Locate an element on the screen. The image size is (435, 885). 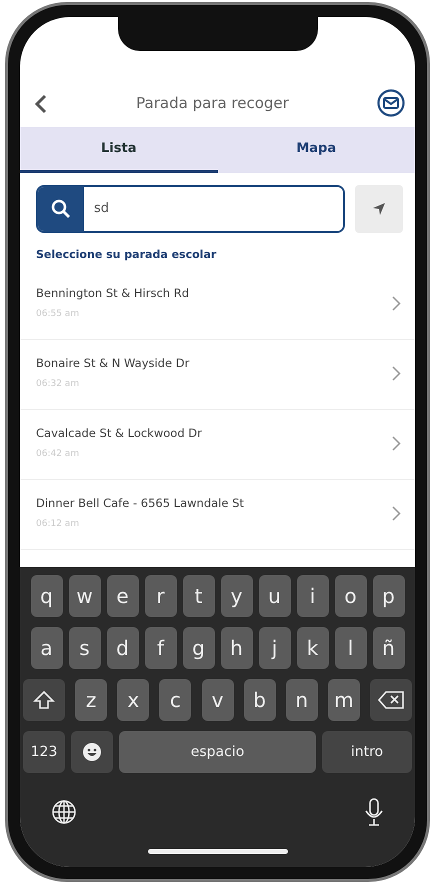
keyboard-key: w is located at coordinates (84, 596).